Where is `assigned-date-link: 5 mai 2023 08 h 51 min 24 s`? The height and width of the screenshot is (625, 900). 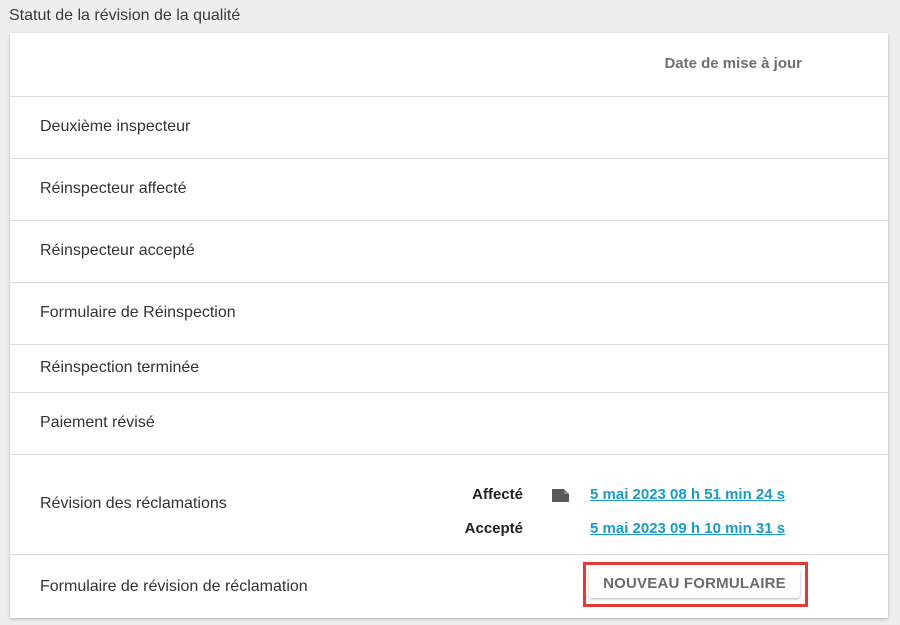
assigned-date-link: 5 mai 2023 08 h 51 min 24 s is located at coordinates (687, 494).